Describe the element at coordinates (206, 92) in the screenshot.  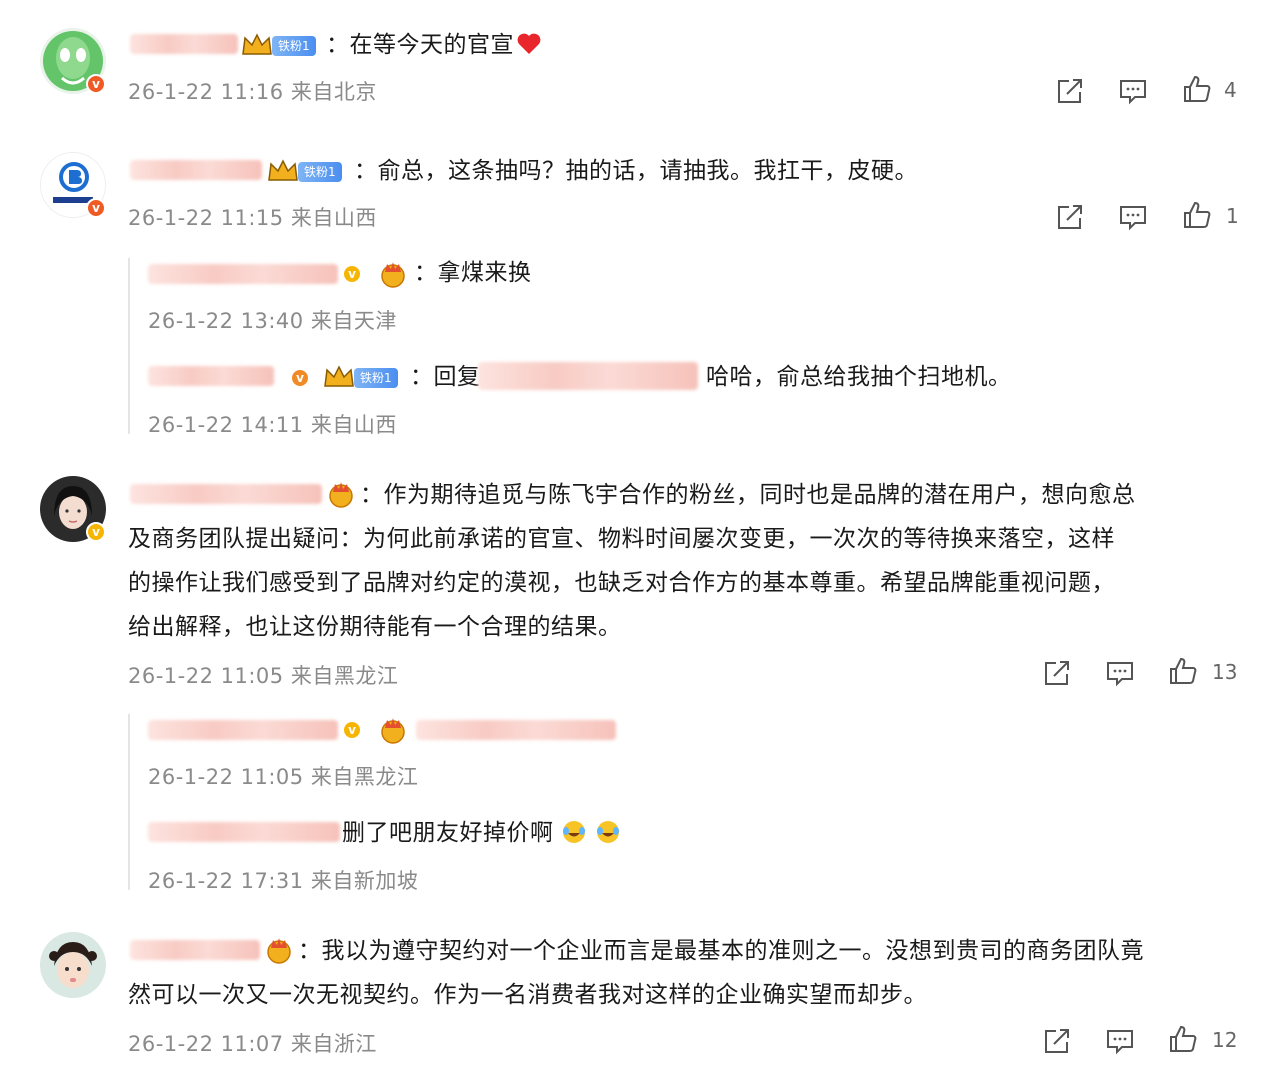
I see `timestamp: 26-1-22 11:16` at that location.